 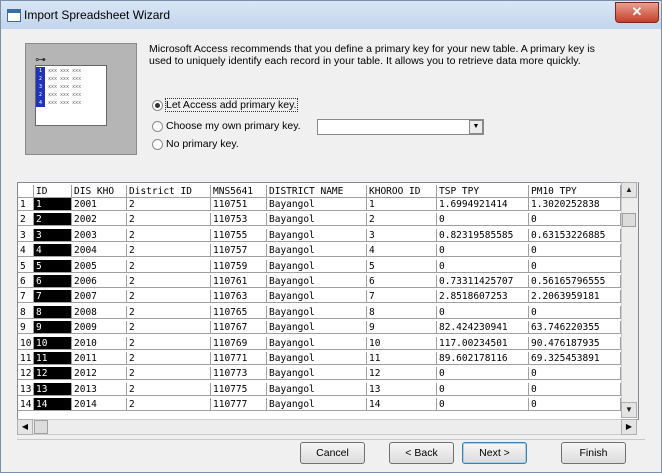 I want to click on table-cell: 10, so click(x=53, y=343).